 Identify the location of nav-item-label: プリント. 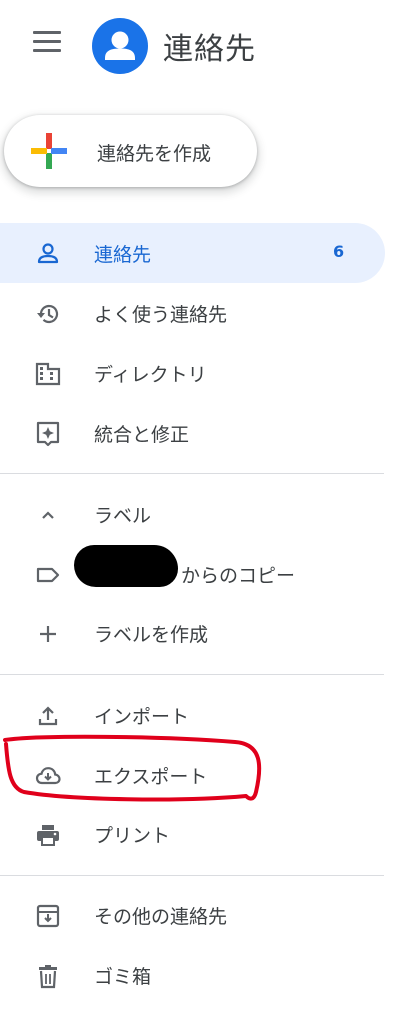
(132, 836).